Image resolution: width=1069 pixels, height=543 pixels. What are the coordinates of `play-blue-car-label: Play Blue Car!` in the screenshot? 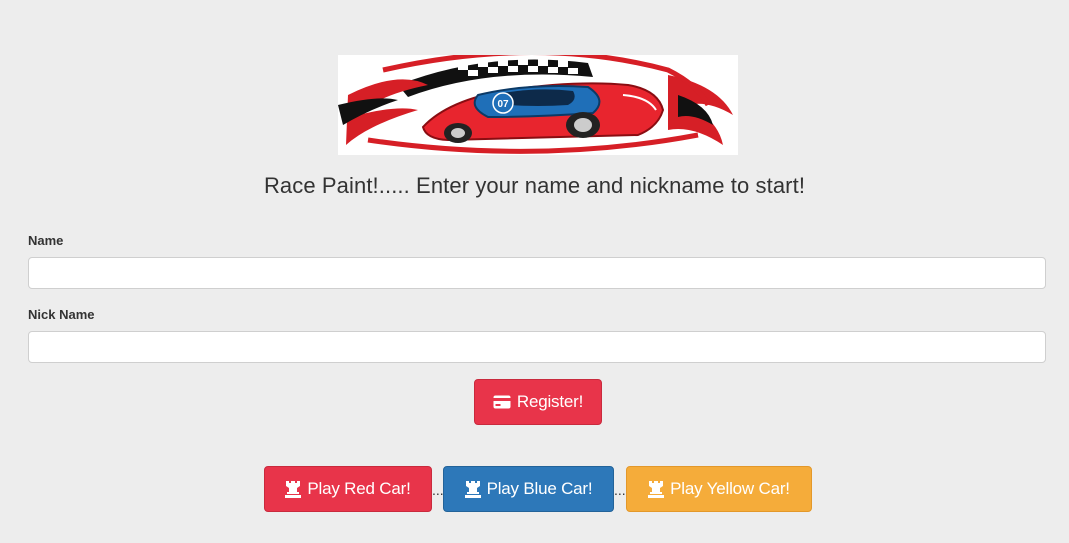 It's located at (539, 488).